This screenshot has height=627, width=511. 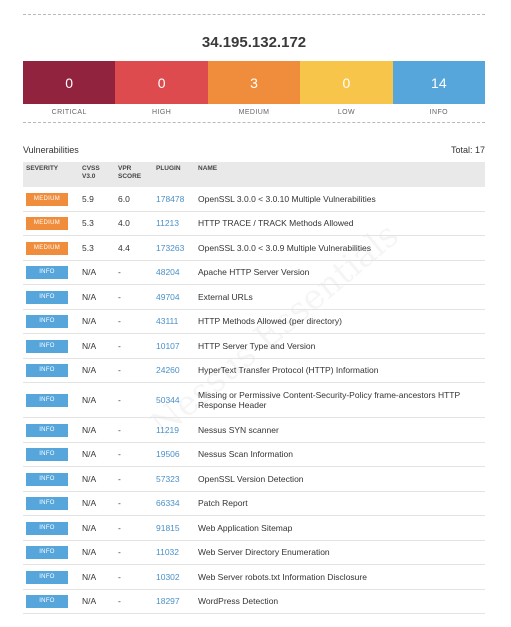 I want to click on plugin-cell: 57323, so click(x=174, y=479).